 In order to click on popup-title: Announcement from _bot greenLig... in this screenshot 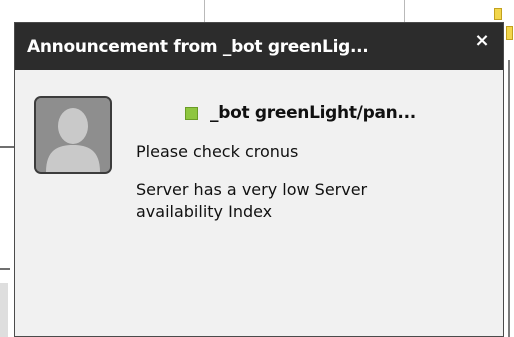, I will do `click(198, 47)`.